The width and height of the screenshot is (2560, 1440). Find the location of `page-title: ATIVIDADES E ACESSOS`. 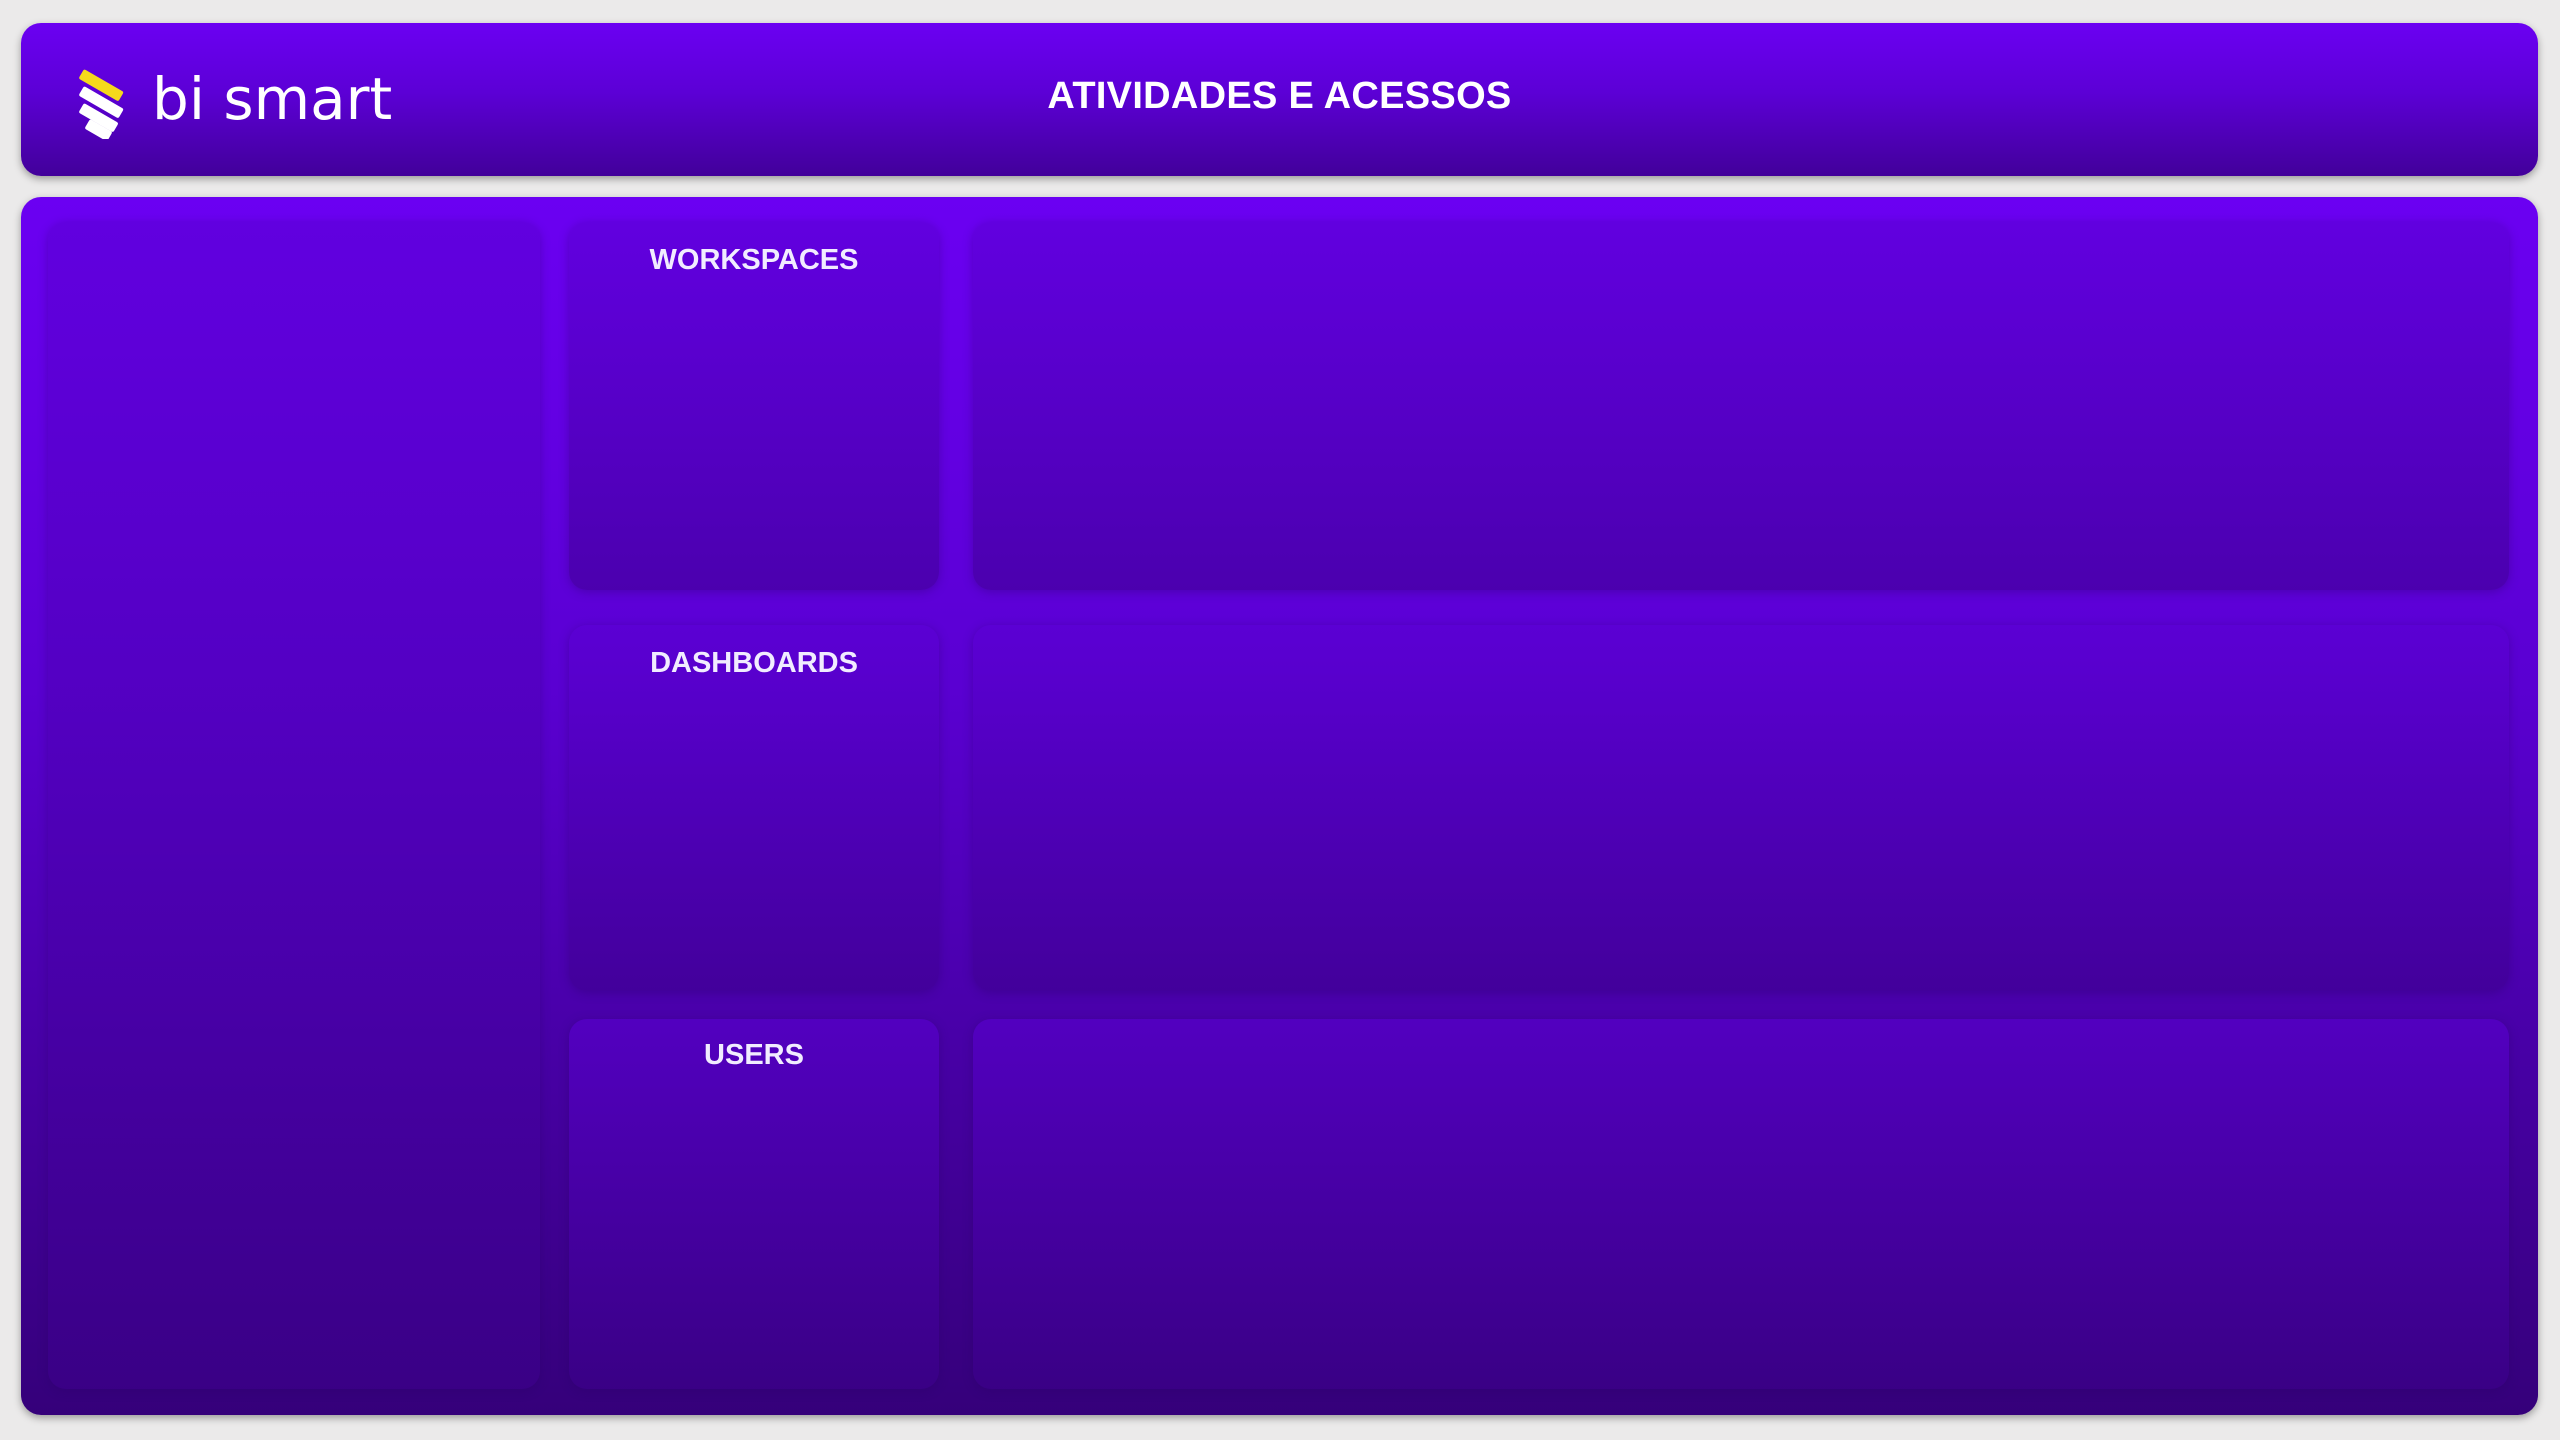

page-title: ATIVIDADES E ACESSOS is located at coordinates (1279, 96).